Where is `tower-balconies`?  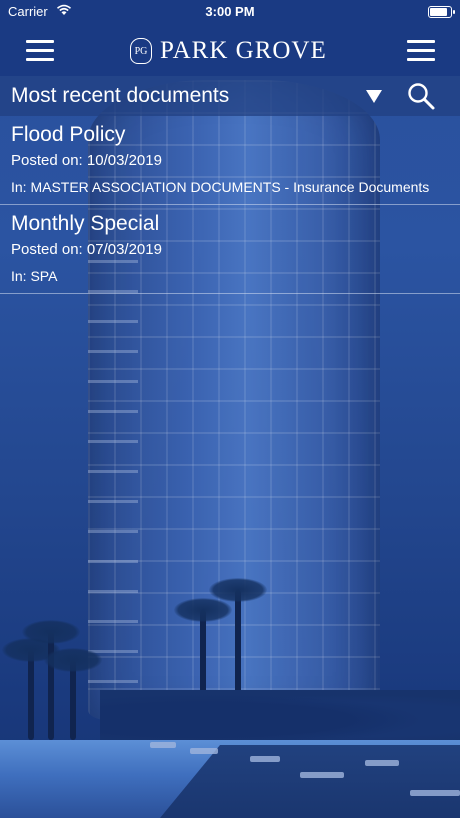 tower-balconies is located at coordinates (113, 485).